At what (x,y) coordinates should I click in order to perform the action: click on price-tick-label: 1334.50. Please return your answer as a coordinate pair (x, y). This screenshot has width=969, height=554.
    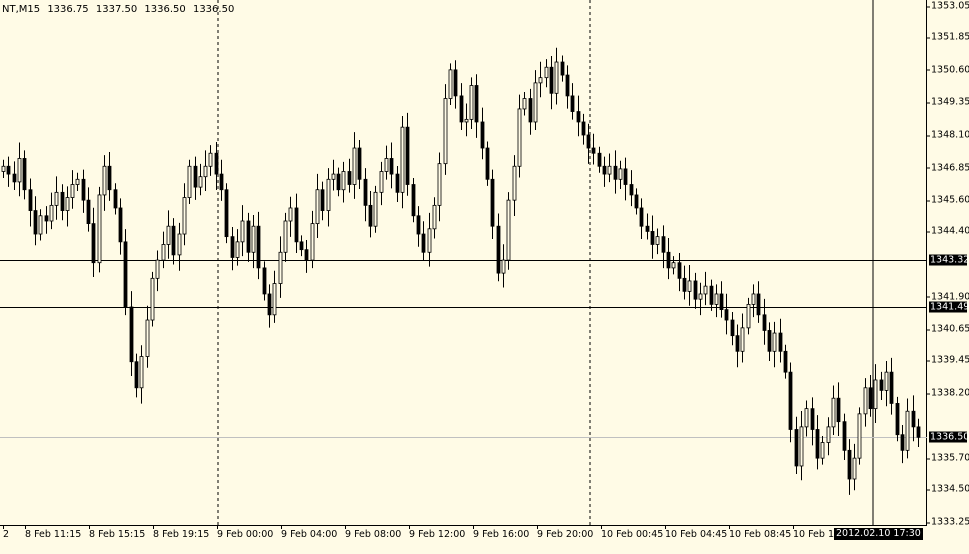
    Looking at the image, I should click on (947, 489).